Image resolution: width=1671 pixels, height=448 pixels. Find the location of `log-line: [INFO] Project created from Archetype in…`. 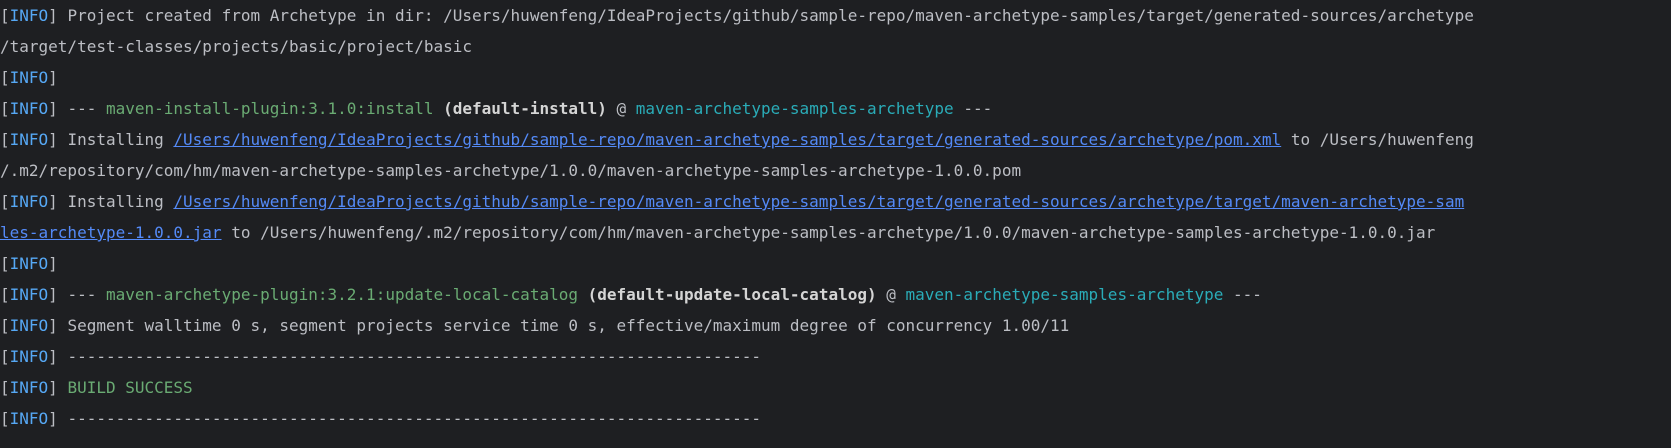

log-line: [INFO] Project created from Archetype in… is located at coordinates (835, 15).